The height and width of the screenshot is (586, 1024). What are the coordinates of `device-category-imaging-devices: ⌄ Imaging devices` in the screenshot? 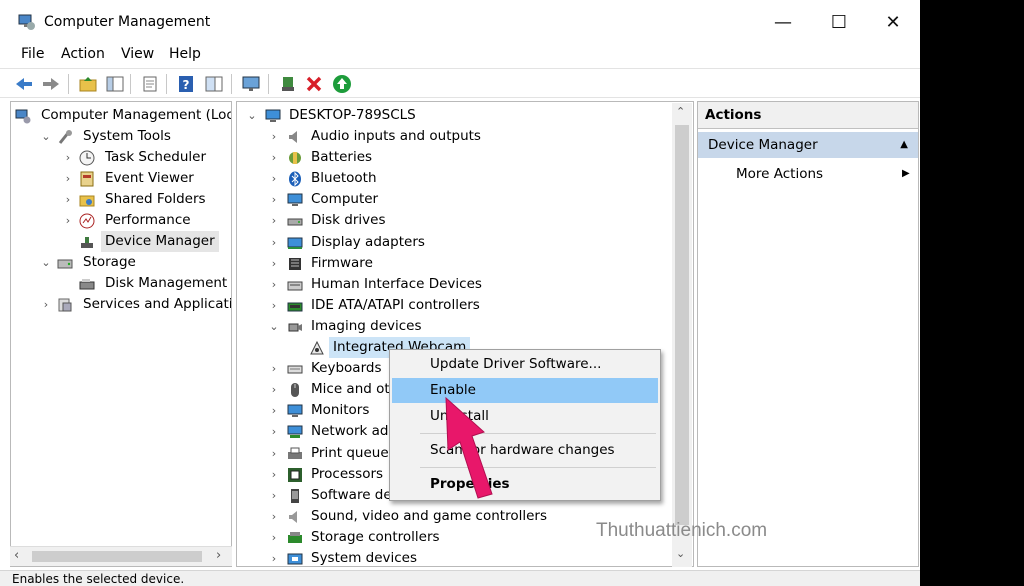 It's located at (467, 326).